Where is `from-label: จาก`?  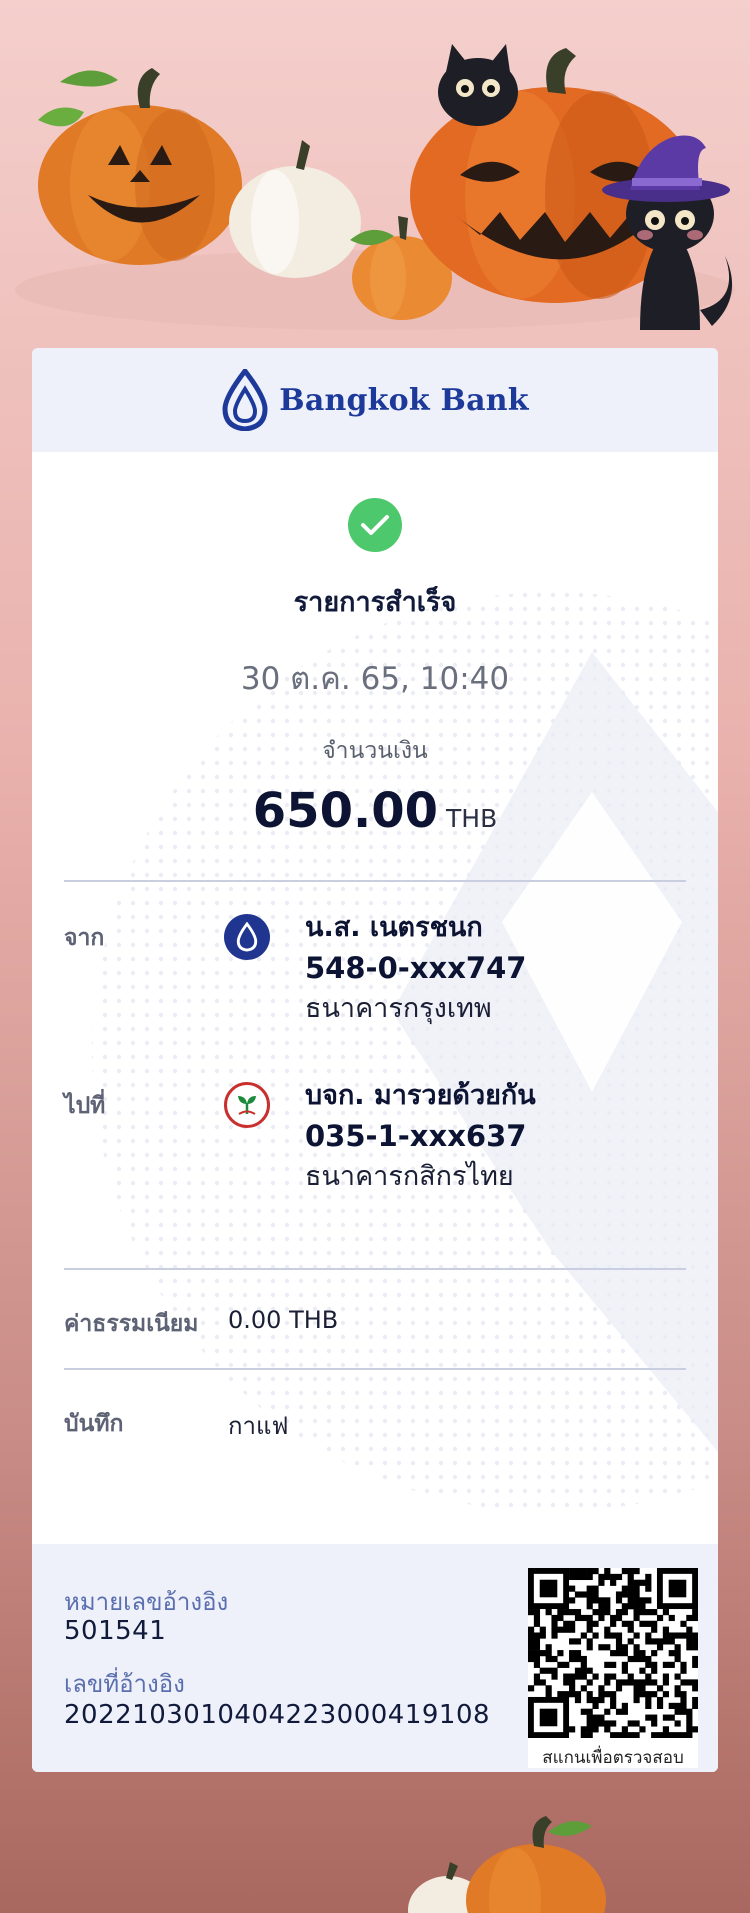
from-label: จาก is located at coordinates (84, 938).